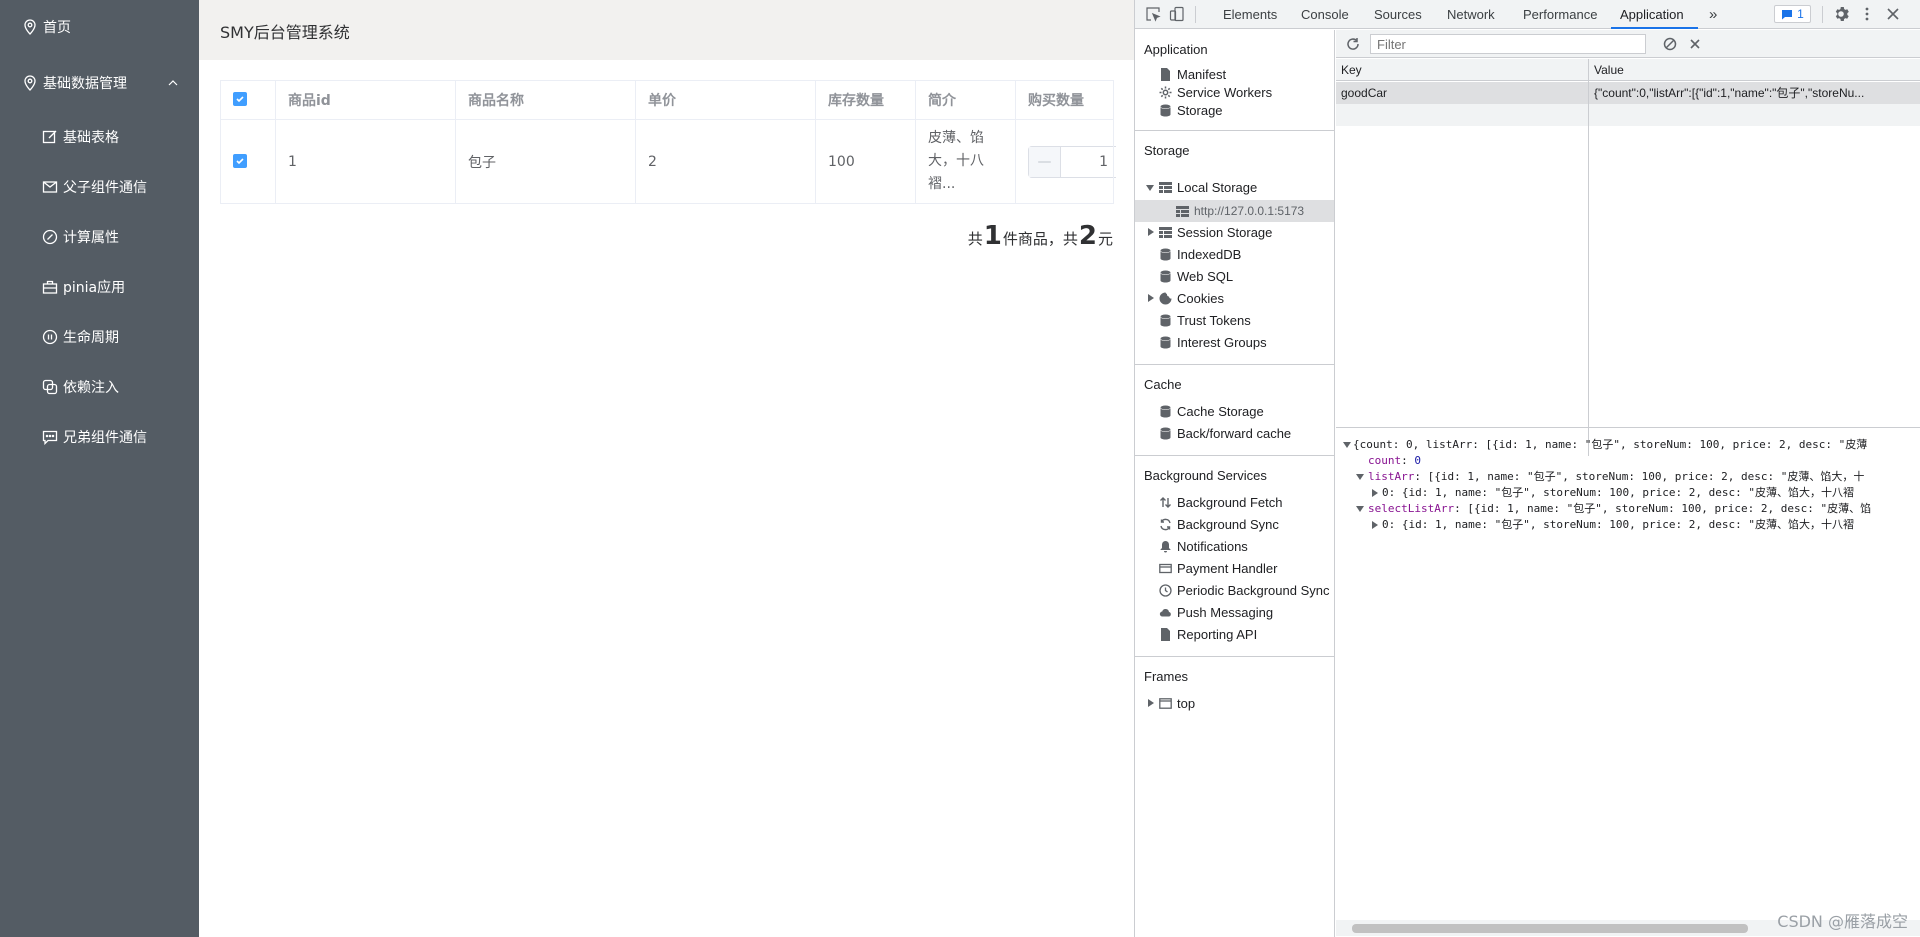 This screenshot has width=1920, height=937. Describe the element at coordinates (105, 188) in the screenshot. I see `nav-label: 父子组件通信` at that location.